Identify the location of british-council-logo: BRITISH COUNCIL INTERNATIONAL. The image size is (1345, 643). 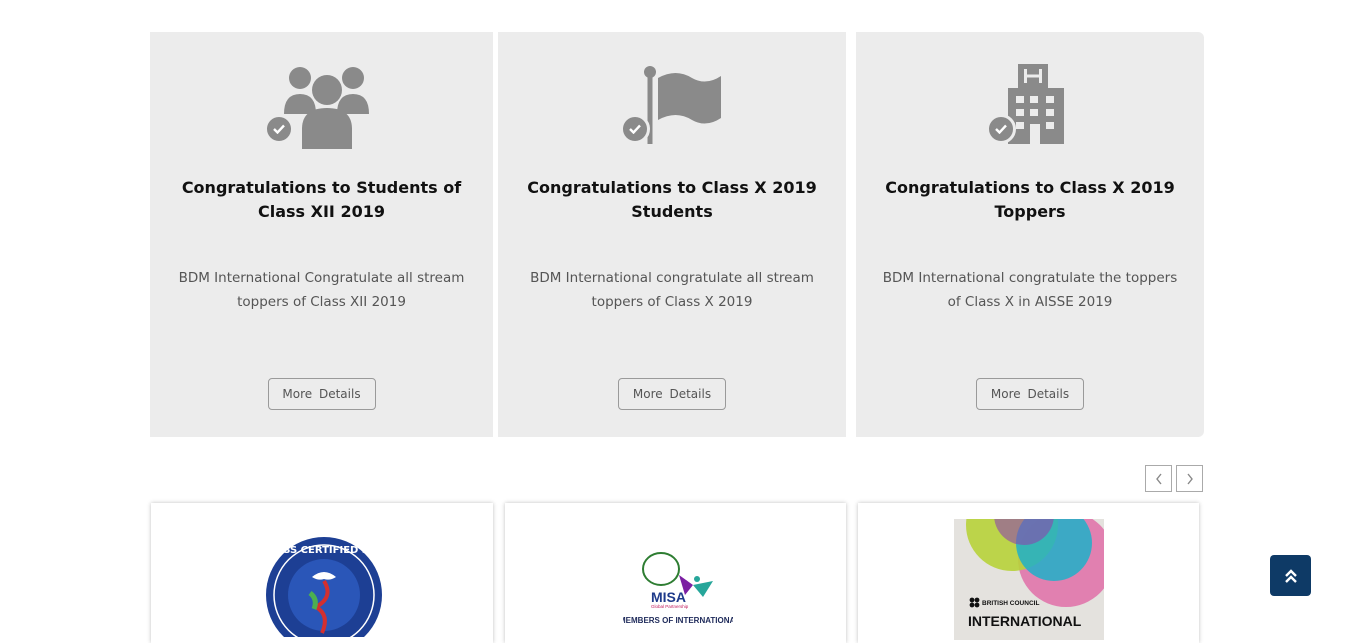
(1029, 579).